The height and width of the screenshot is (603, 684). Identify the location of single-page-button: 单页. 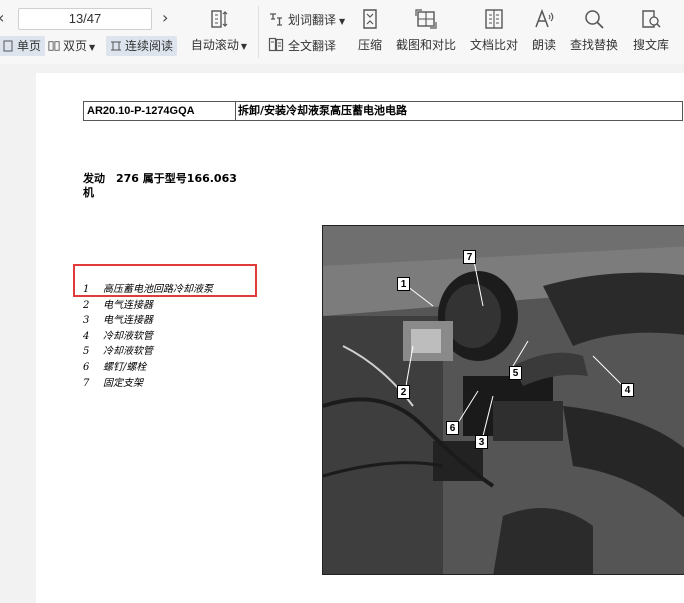
(23, 46).